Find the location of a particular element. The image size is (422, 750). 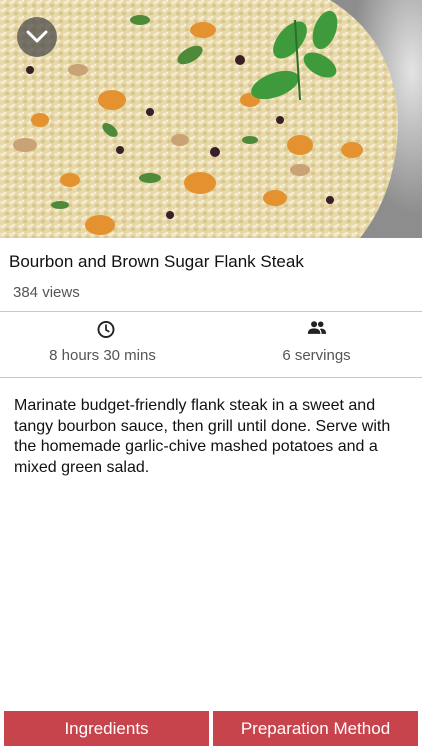

servings: 6 servings is located at coordinates (316, 344).